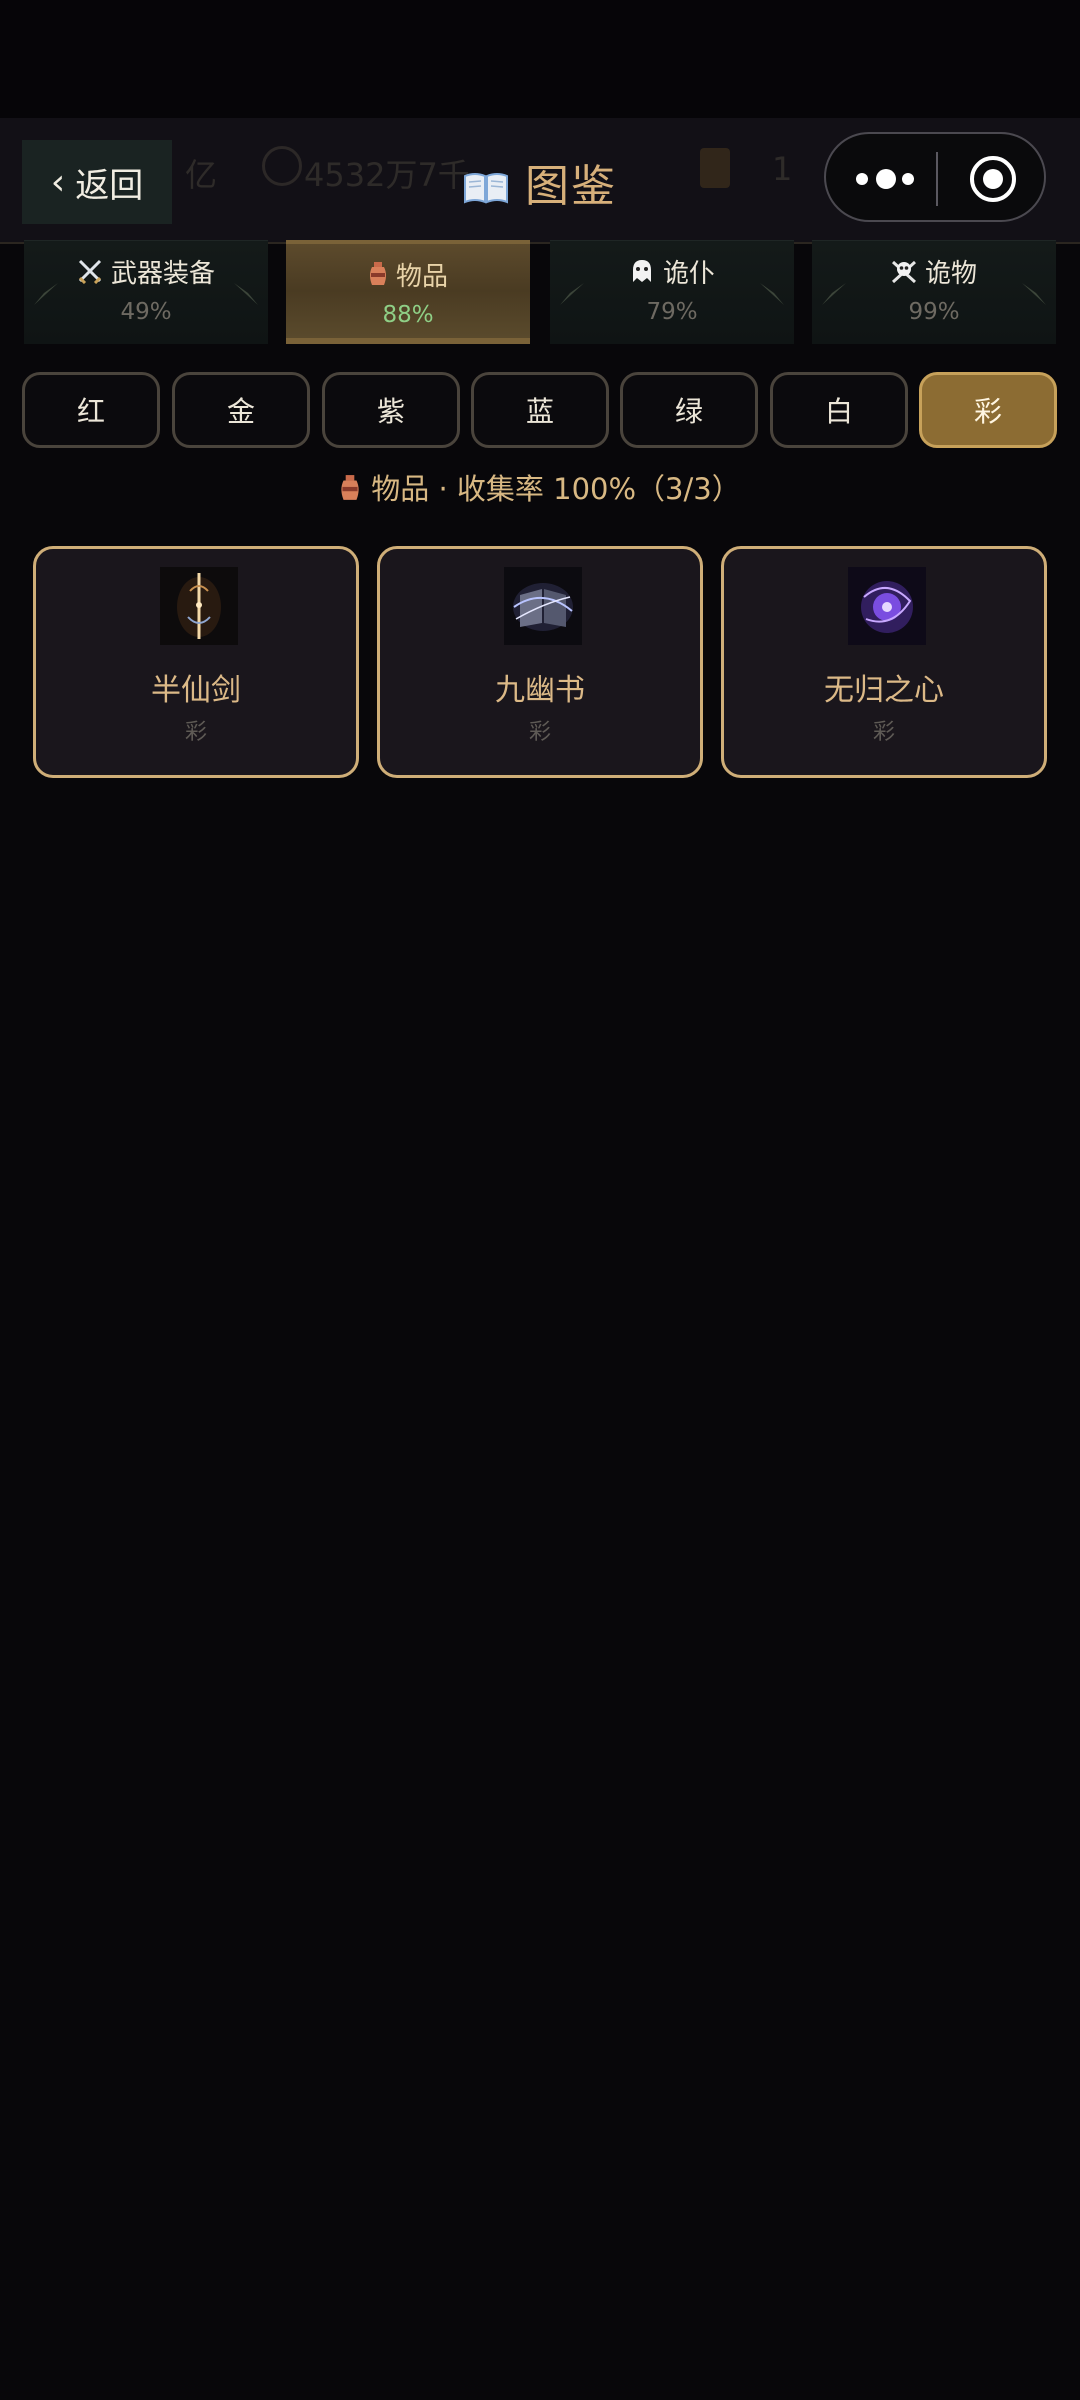 The image size is (1080, 2400). Describe the element at coordinates (486, 189) in the screenshot. I see `open-book-icon` at that location.